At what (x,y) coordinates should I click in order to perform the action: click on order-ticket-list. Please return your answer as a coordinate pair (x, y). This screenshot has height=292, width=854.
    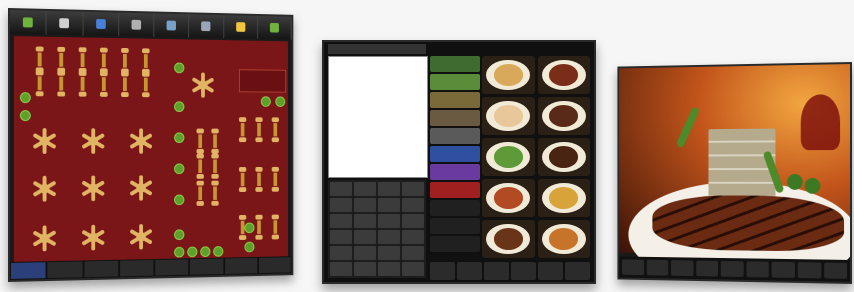
    Looking at the image, I should click on (378, 117).